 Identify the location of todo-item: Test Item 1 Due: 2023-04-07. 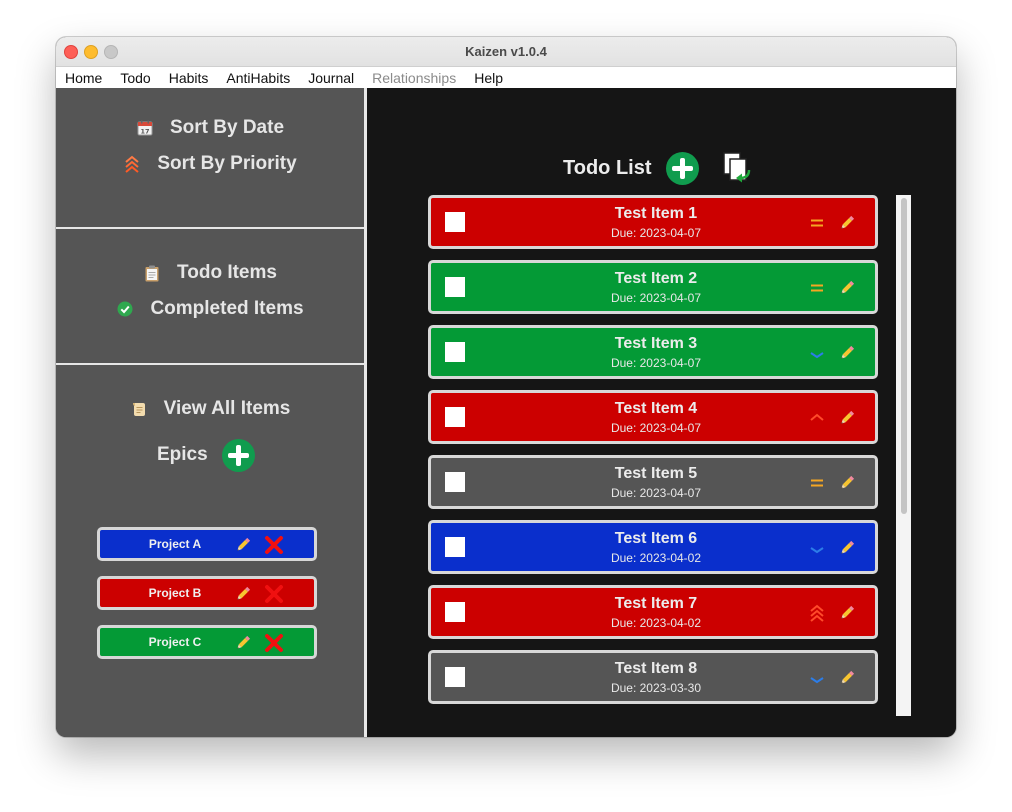
(653, 222).